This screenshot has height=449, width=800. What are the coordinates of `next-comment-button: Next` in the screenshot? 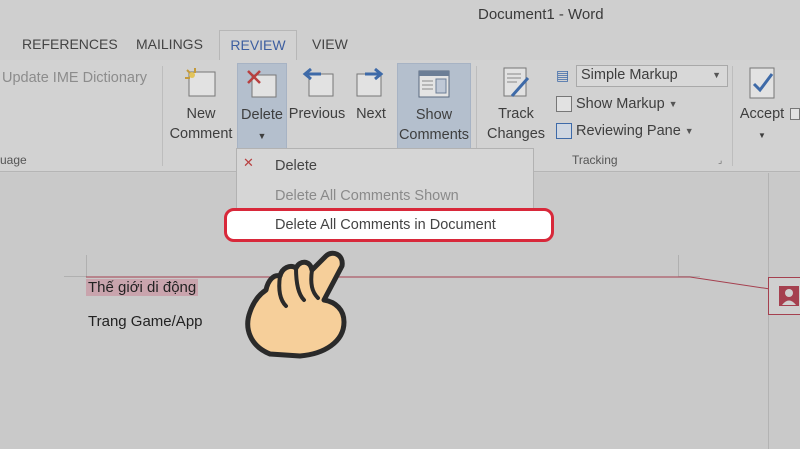 It's located at (371, 95).